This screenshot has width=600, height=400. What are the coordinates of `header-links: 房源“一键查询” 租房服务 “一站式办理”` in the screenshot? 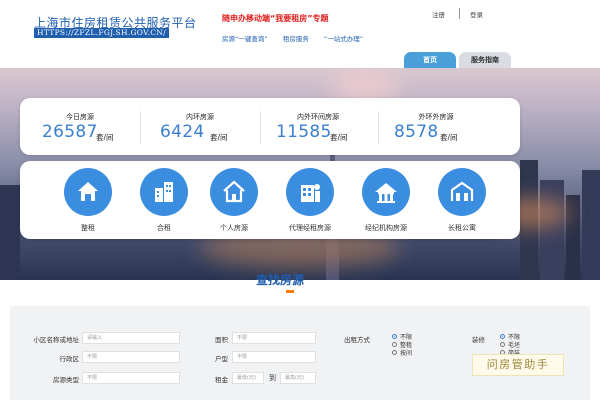 It's located at (299, 38).